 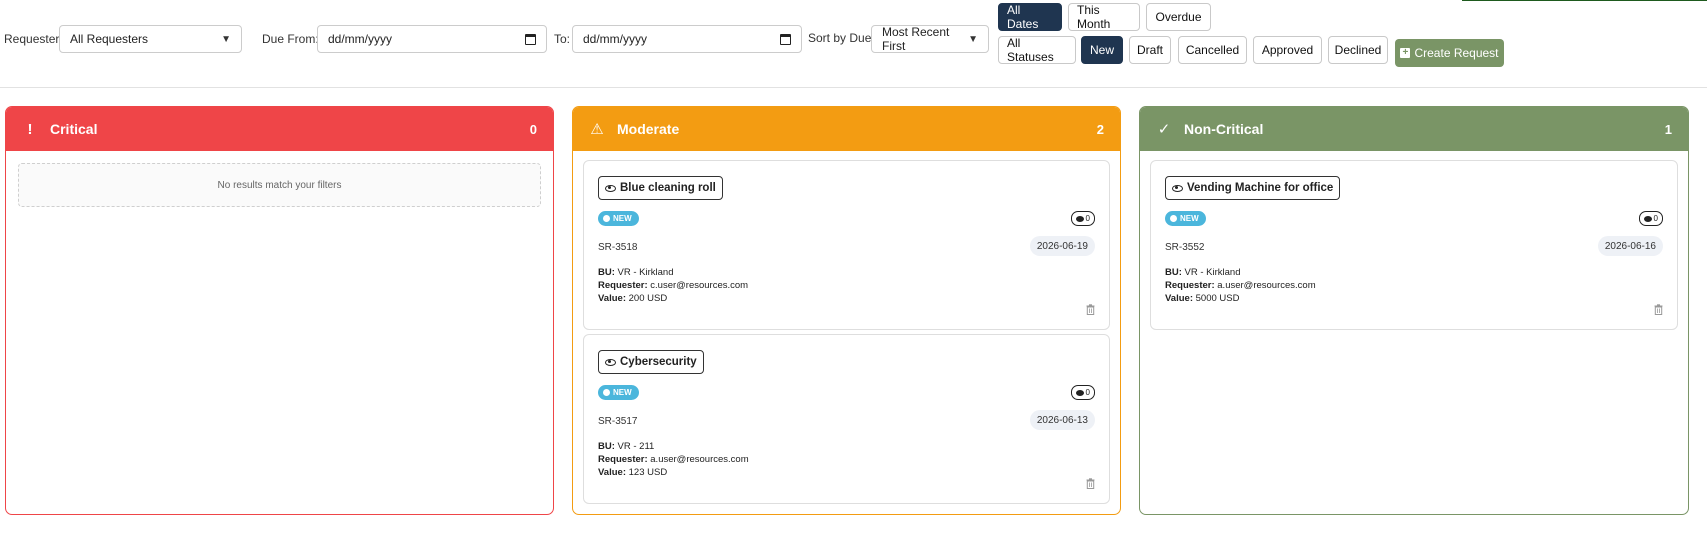 I want to click on status-filter-1: New, so click(x=1102, y=50).